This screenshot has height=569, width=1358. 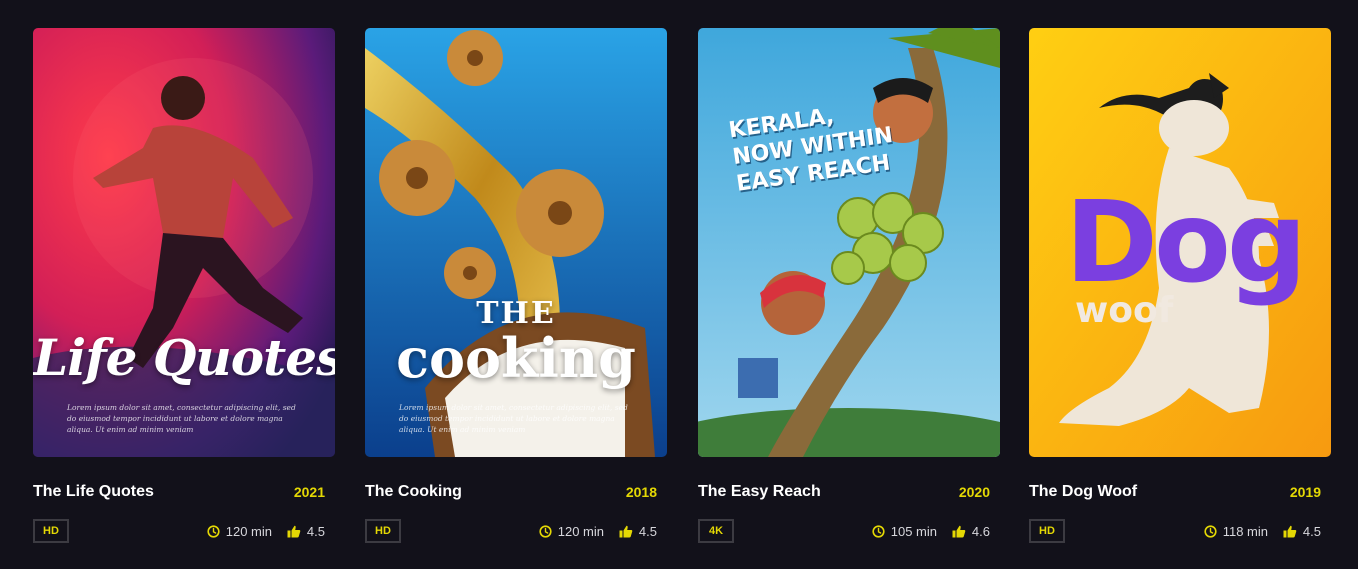 I want to click on poster-title: cooking, so click(x=516, y=358).